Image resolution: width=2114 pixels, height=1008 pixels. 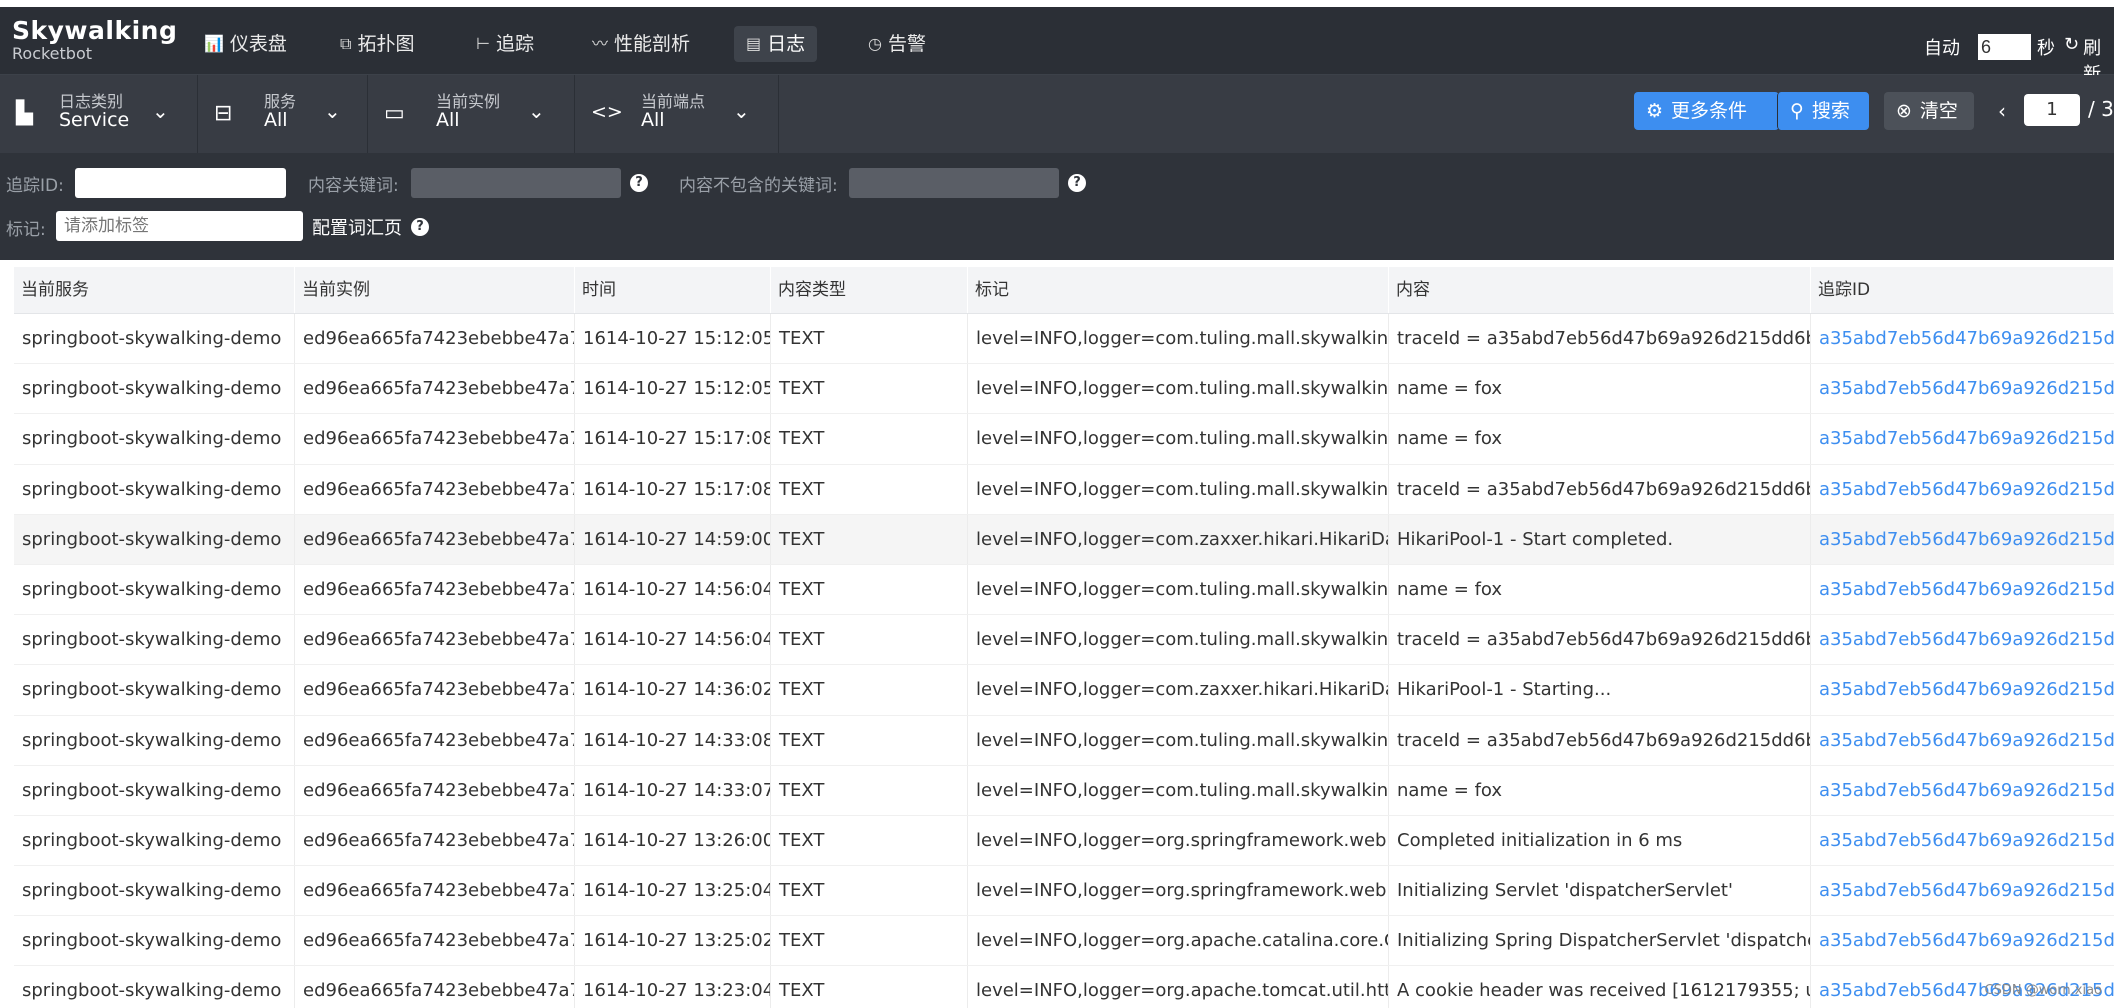 What do you see at coordinates (1823, 111) in the screenshot?
I see `search-button: ⚲ 搜索` at bounding box center [1823, 111].